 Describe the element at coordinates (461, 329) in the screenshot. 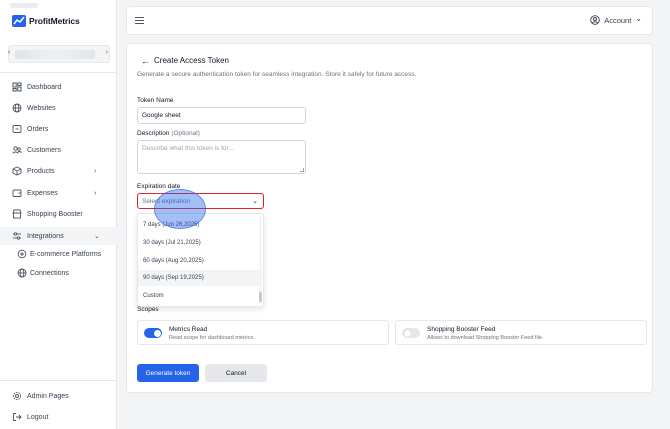

I see `scope-title: Shopping Booster Feed` at that location.